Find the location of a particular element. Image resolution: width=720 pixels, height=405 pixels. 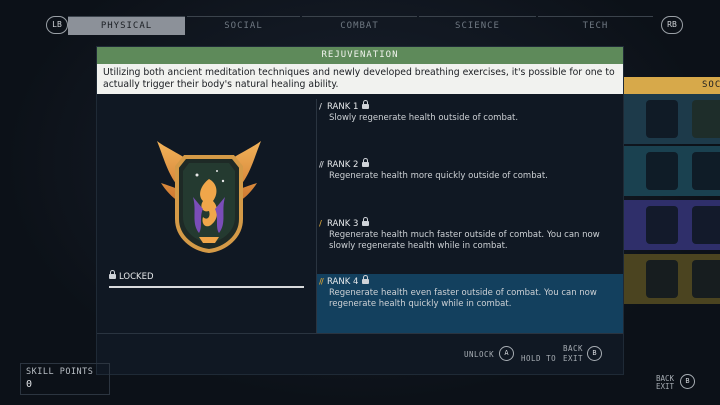

rank-label: RANK 1 is located at coordinates (343, 107).